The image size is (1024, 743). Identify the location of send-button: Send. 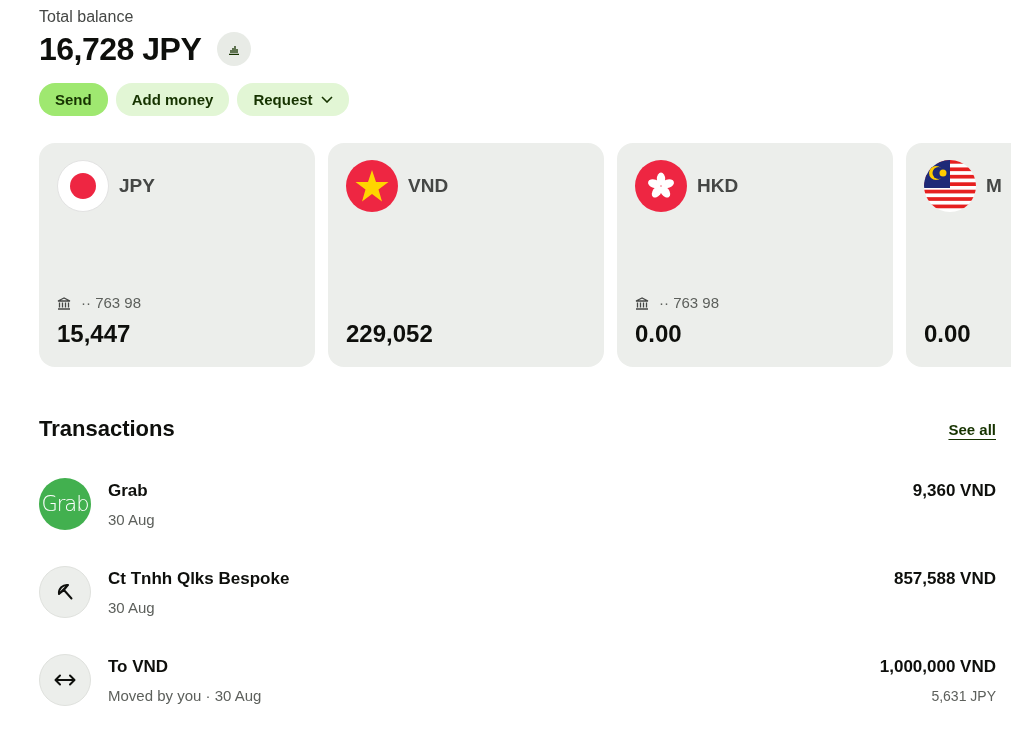
(73, 99).